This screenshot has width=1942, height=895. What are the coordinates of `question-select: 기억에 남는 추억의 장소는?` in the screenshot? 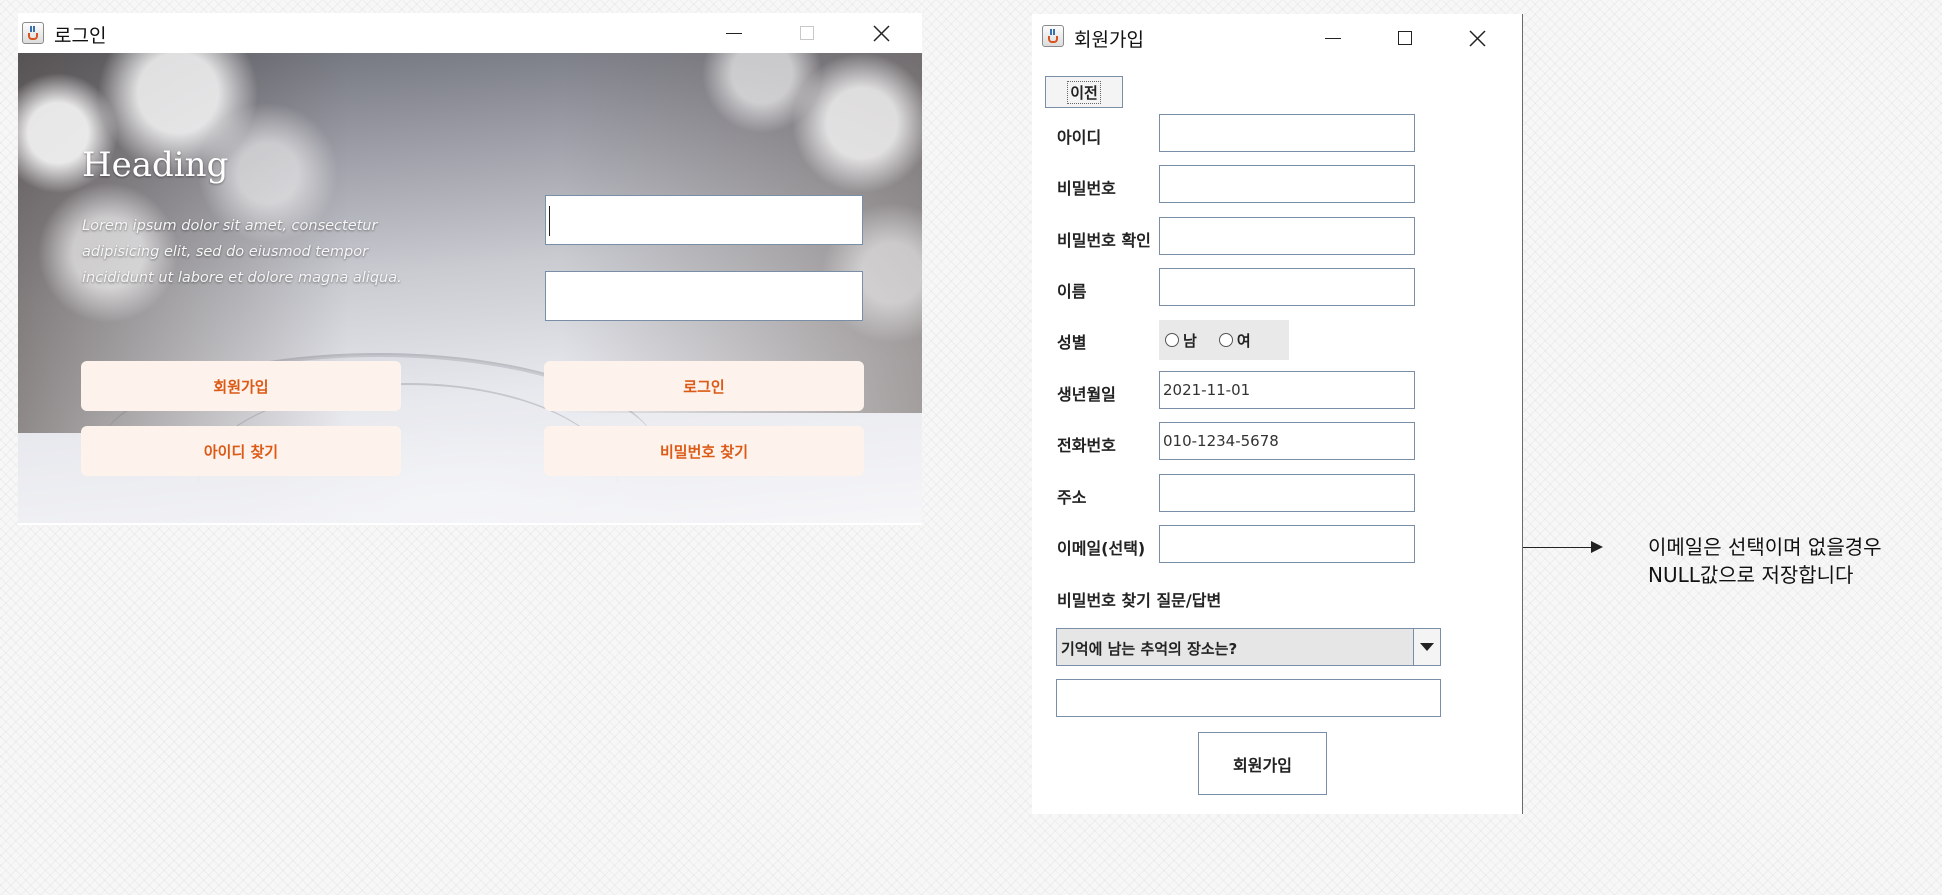 It's located at (1248, 647).